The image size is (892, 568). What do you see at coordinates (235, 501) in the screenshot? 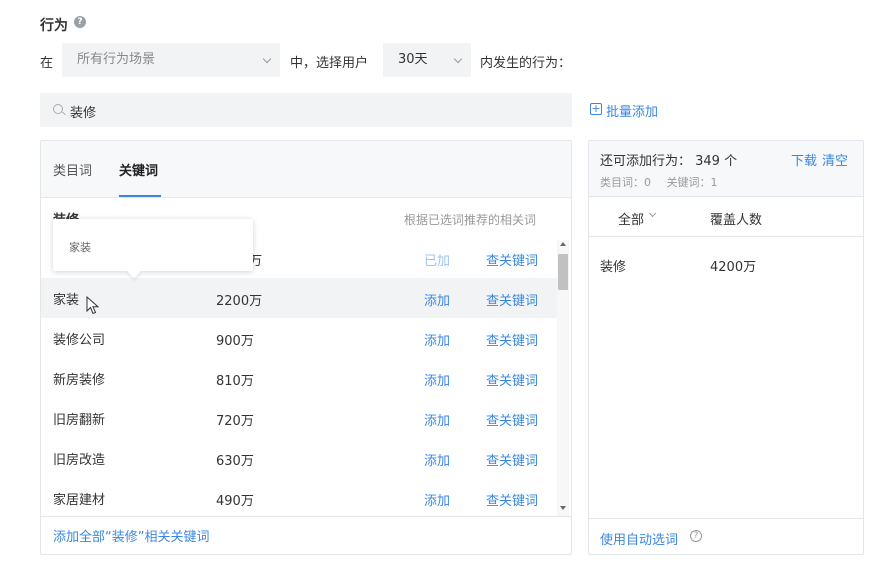
I see `keyword-count: 490万` at bounding box center [235, 501].